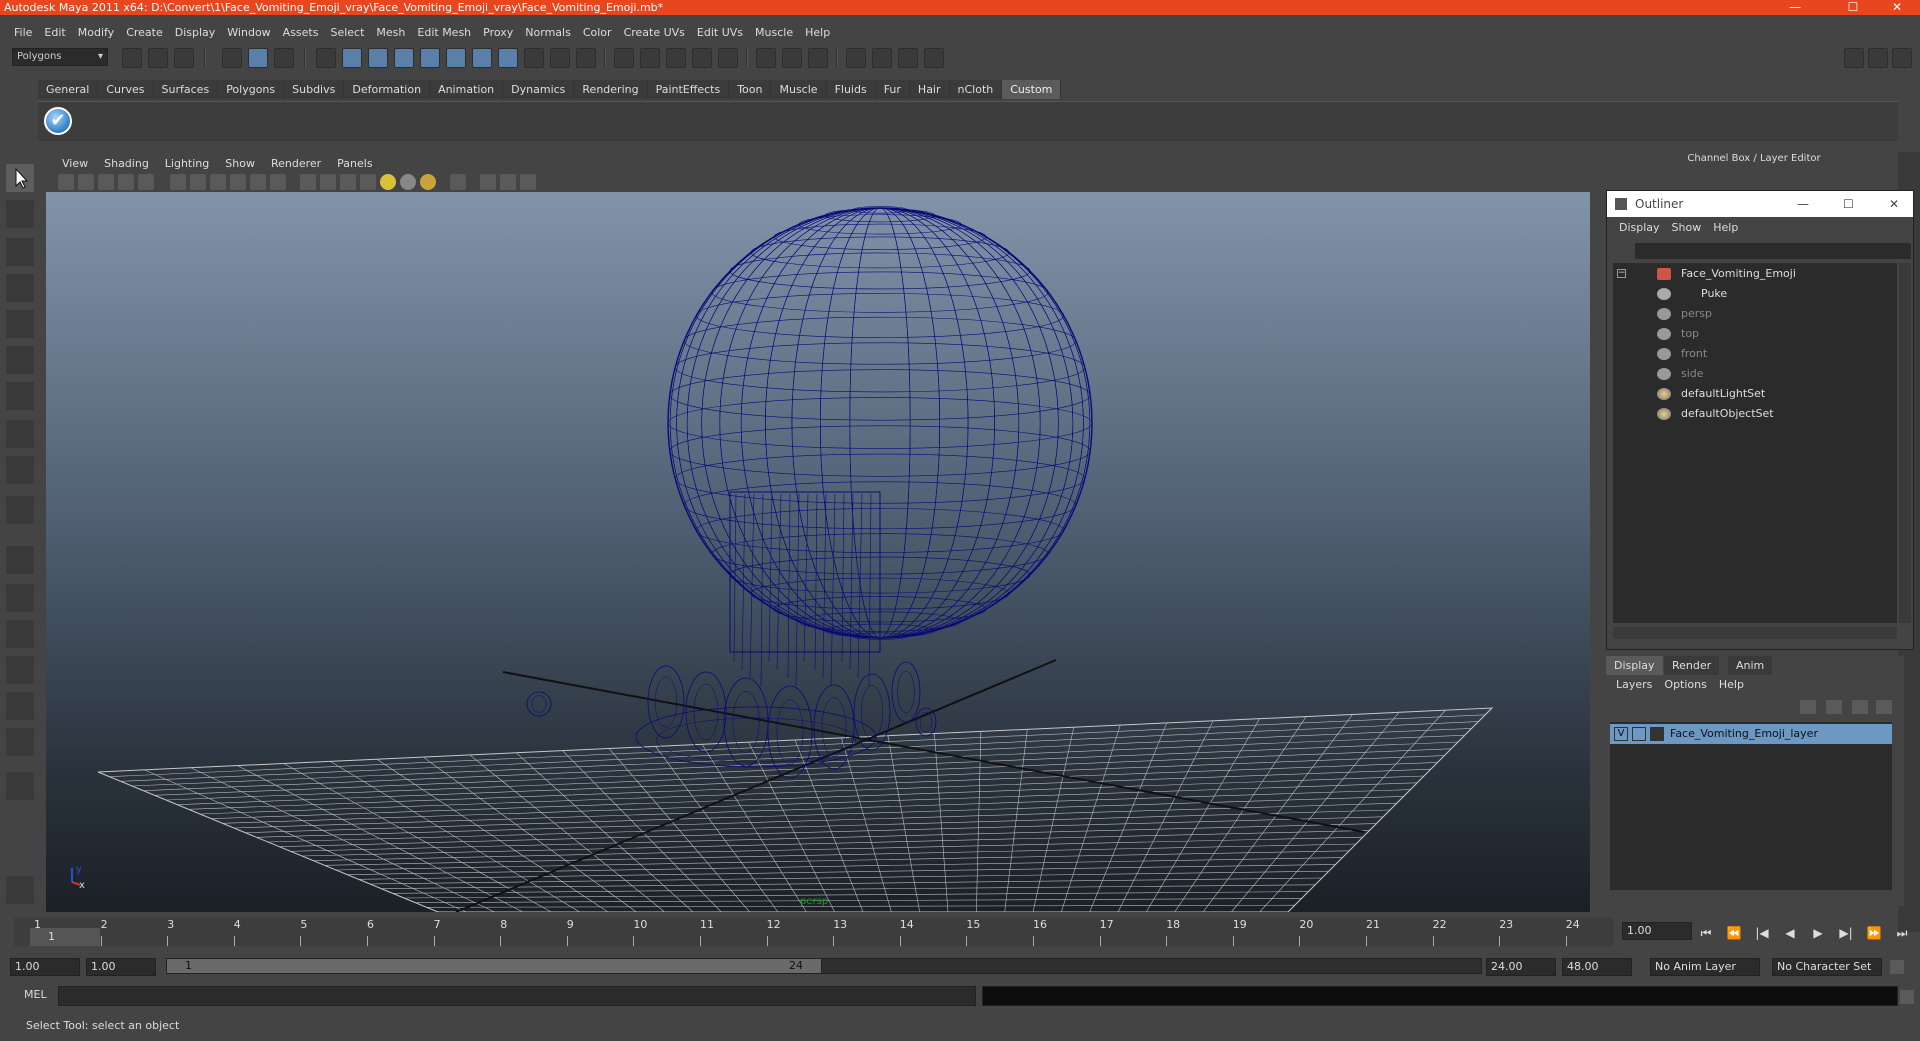 The image size is (1920, 1041). What do you see at coordinates (20, 706) in the screenshot?
I see `hypershade-layout-icon` at bounding box center [20, 706].